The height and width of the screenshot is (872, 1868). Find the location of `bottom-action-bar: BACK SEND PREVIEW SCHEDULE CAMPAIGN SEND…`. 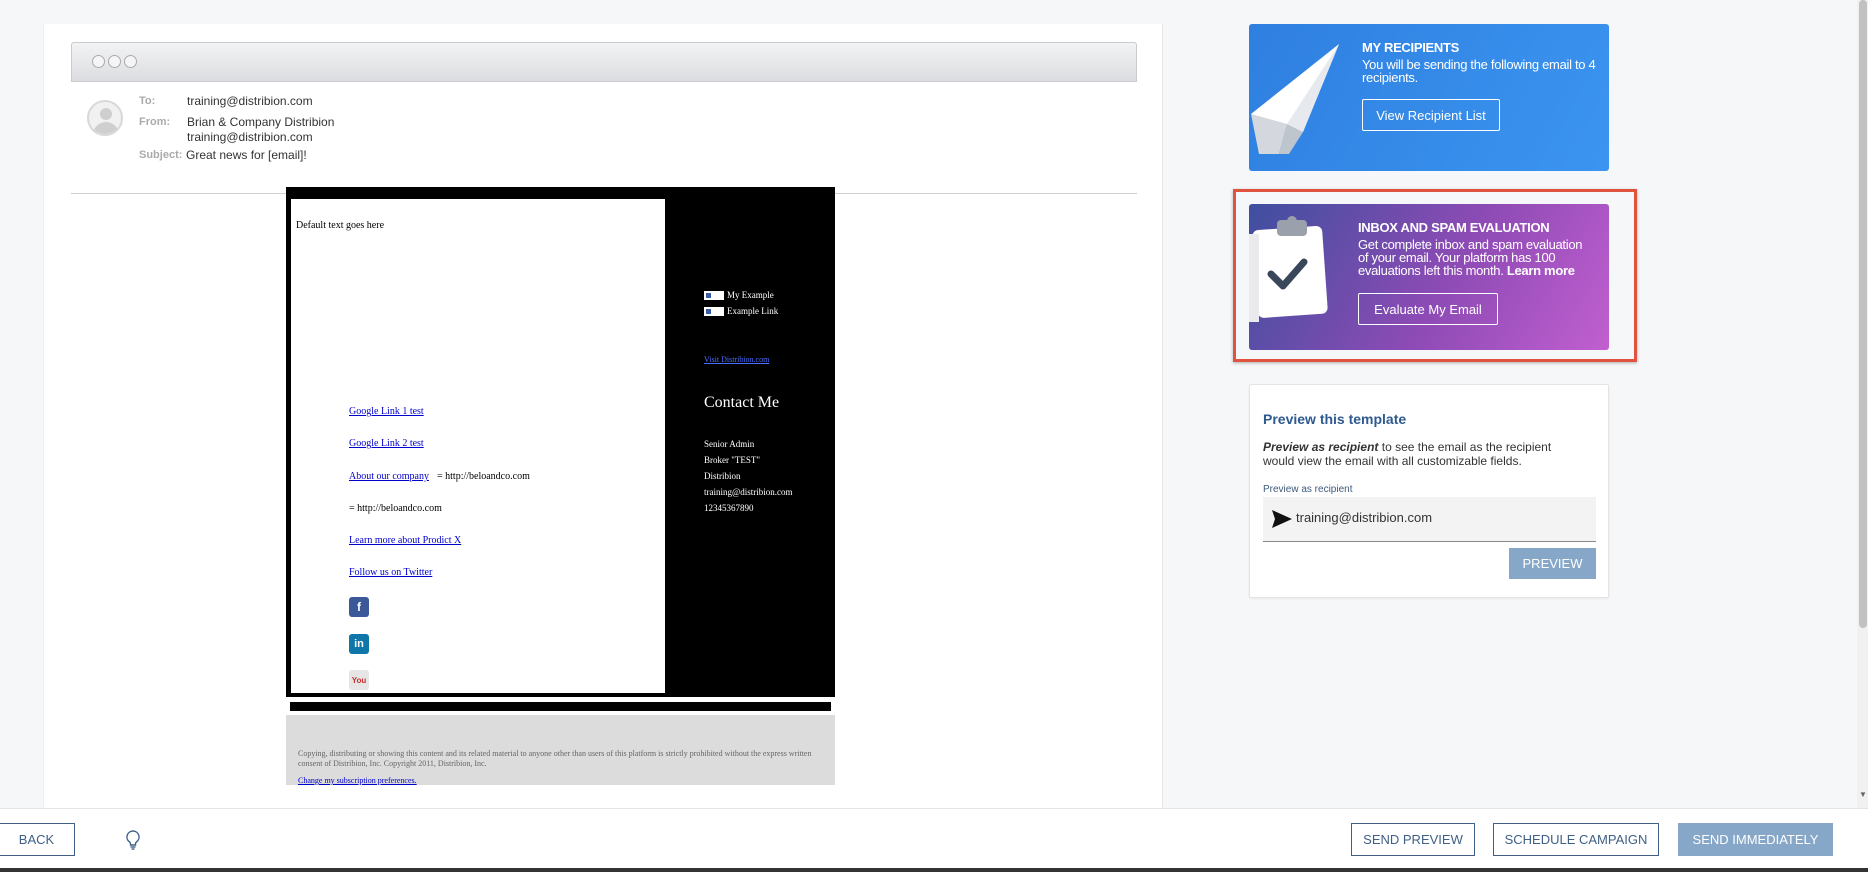

bottom-action-bar: BACK SEND PREVIEW SCHEDULE CAMPAIGN SEND… is located at coordinates (934, 839).